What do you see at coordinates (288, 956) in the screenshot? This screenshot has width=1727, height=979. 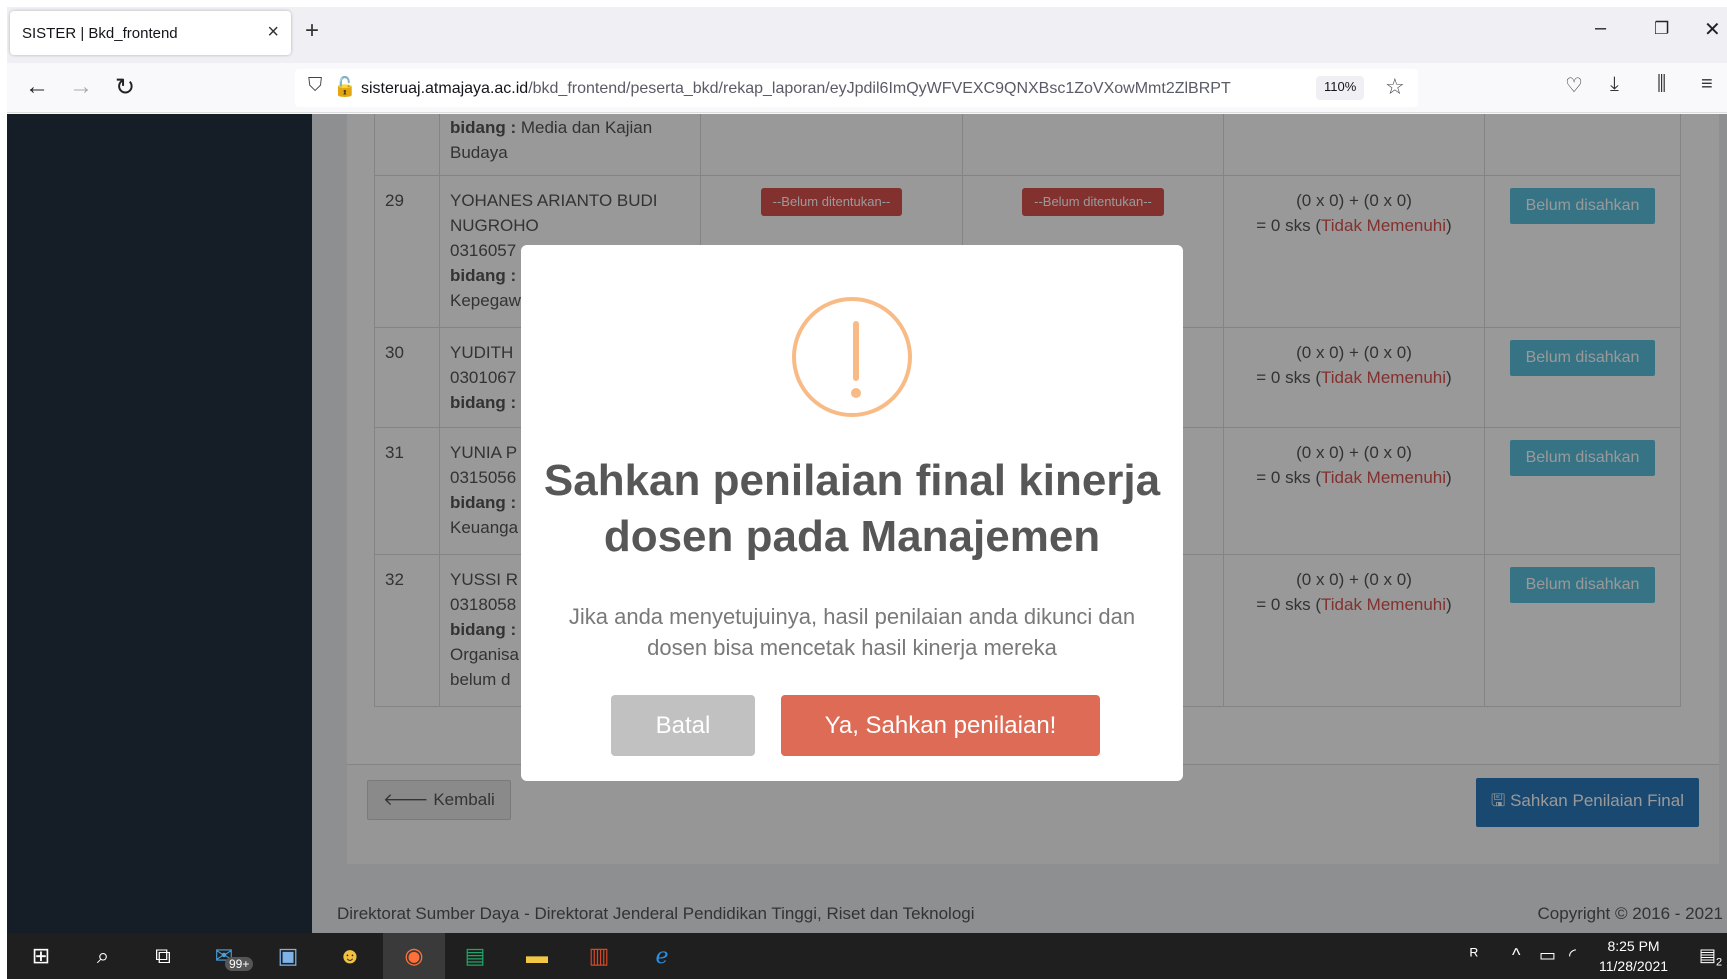 I see `app-icon: ▣` at bounding box center [288, 956].